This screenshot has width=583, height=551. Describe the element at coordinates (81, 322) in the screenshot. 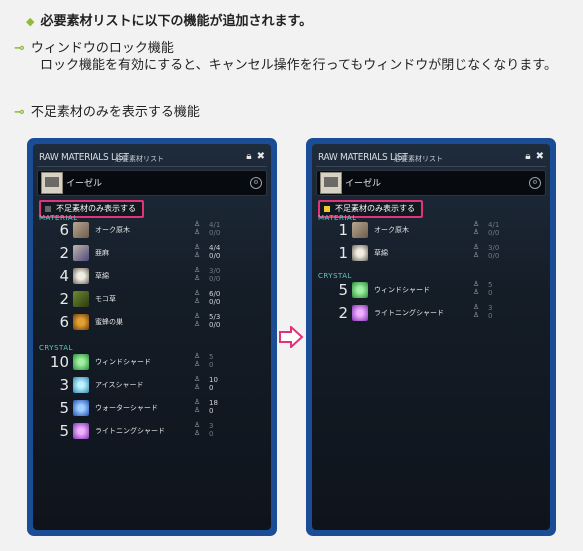

I see `beehive-icon` at that location.